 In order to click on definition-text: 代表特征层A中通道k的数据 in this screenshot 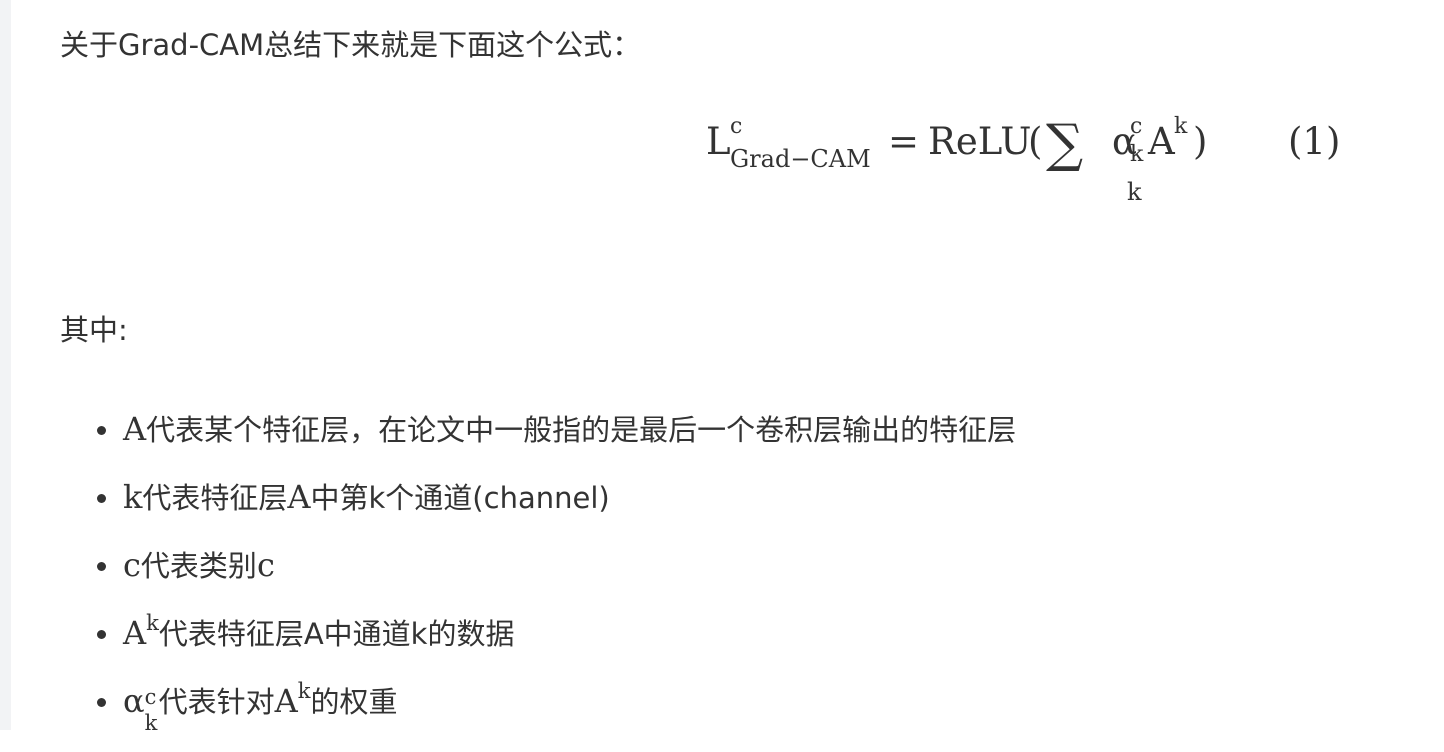, I will do `click(336, 634)`.